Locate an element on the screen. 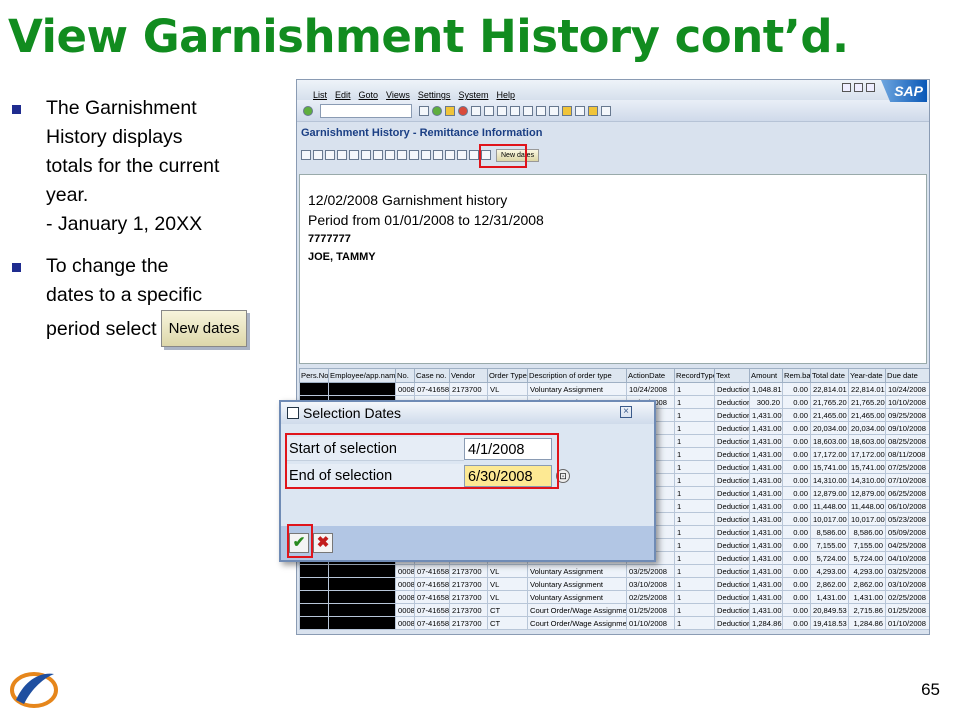  help-icon is located at coordinates (593, 110).